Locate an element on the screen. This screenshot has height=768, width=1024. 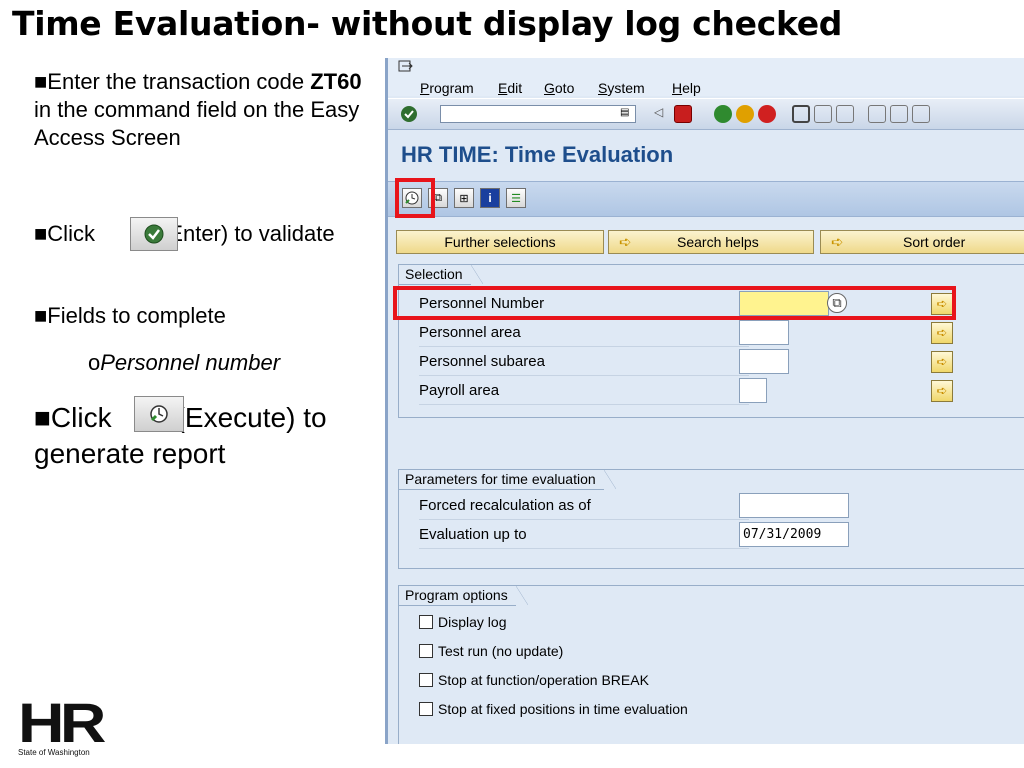
personnel-subarea-range-arrow: ➪ is located at coordinates (942, 362).